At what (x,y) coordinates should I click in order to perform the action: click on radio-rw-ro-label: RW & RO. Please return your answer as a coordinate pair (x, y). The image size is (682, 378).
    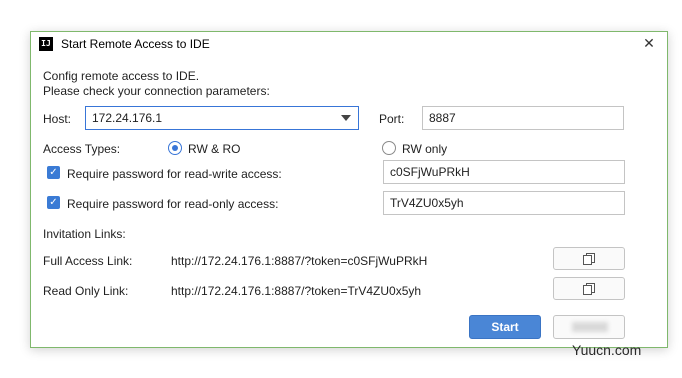
    Looking at the image, I should click on (214, 149).